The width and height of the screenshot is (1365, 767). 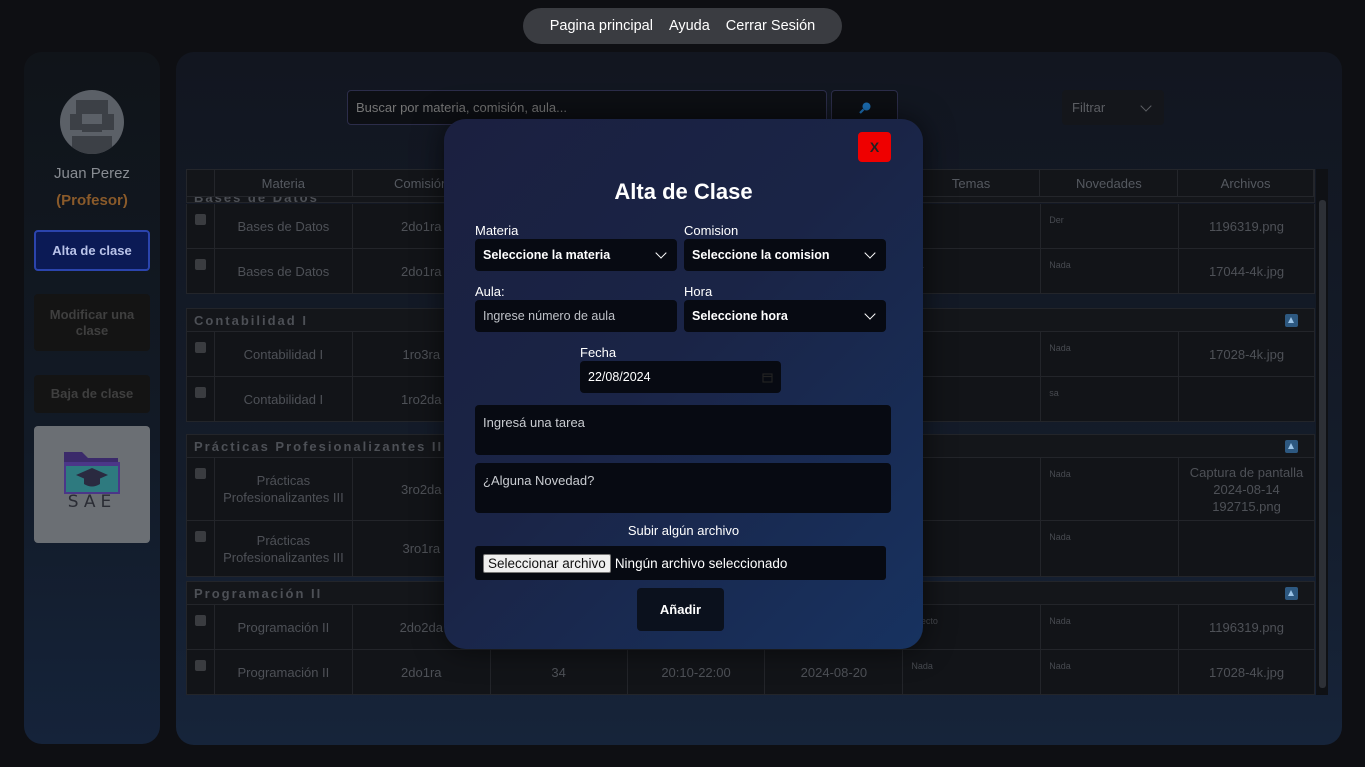 I want to click on select-file-button: Seleccionar archivo, so click(x=547, y=563).